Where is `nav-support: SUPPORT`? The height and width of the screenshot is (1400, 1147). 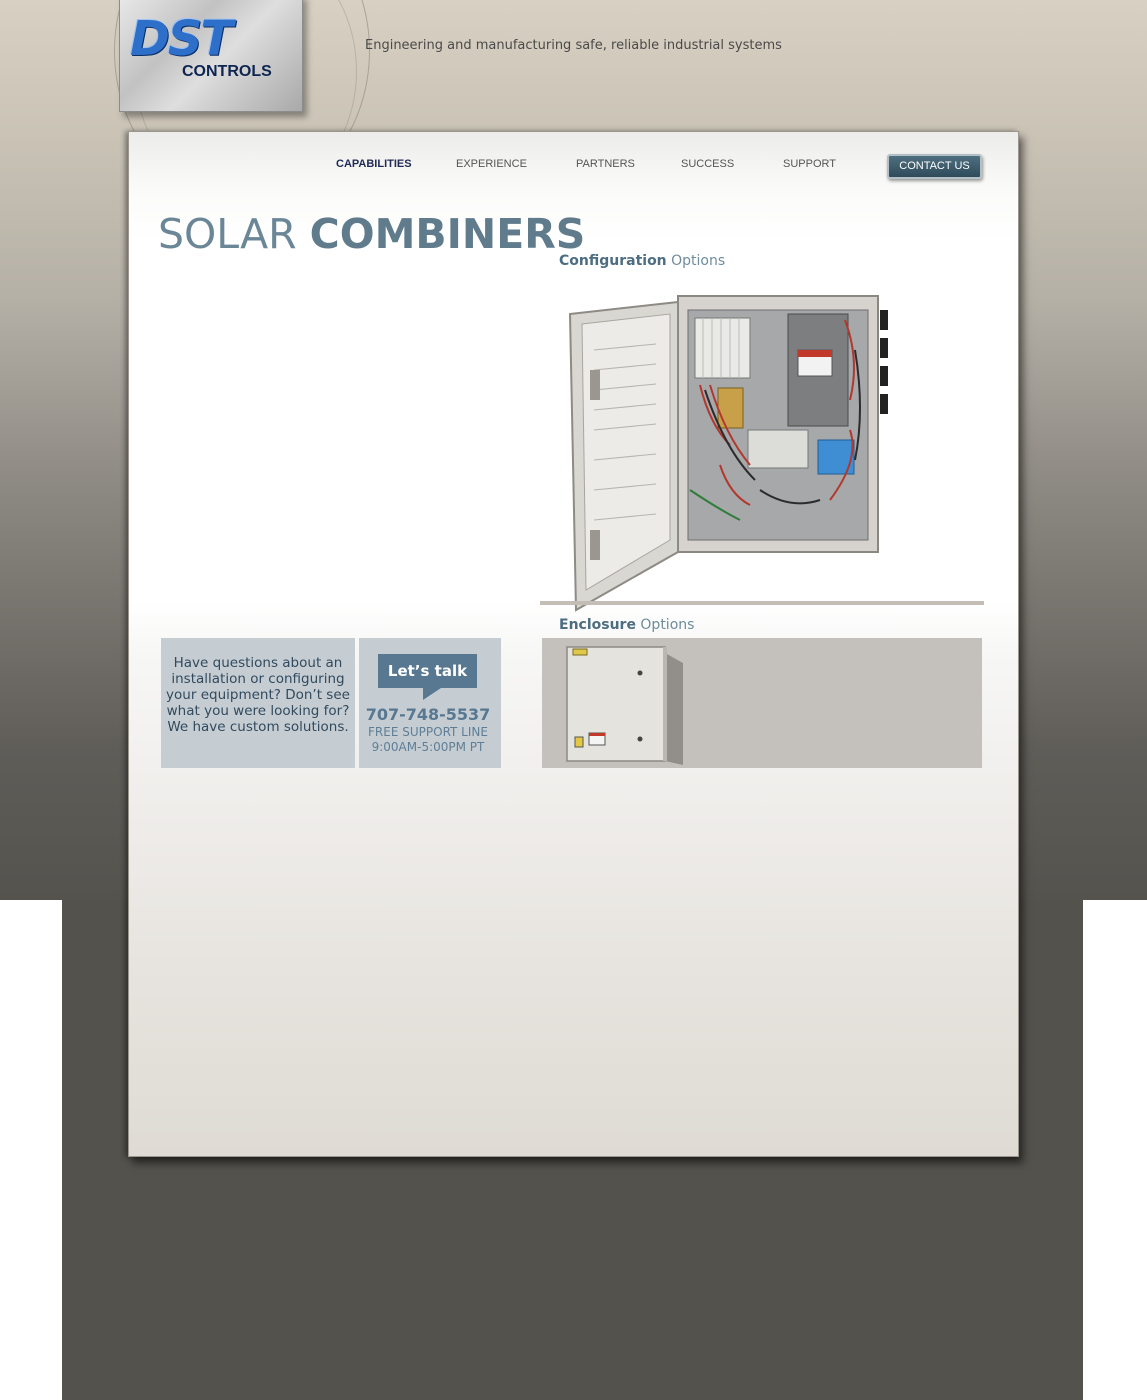 nav-support: SUPPORT is located at coordinates (809, 164).